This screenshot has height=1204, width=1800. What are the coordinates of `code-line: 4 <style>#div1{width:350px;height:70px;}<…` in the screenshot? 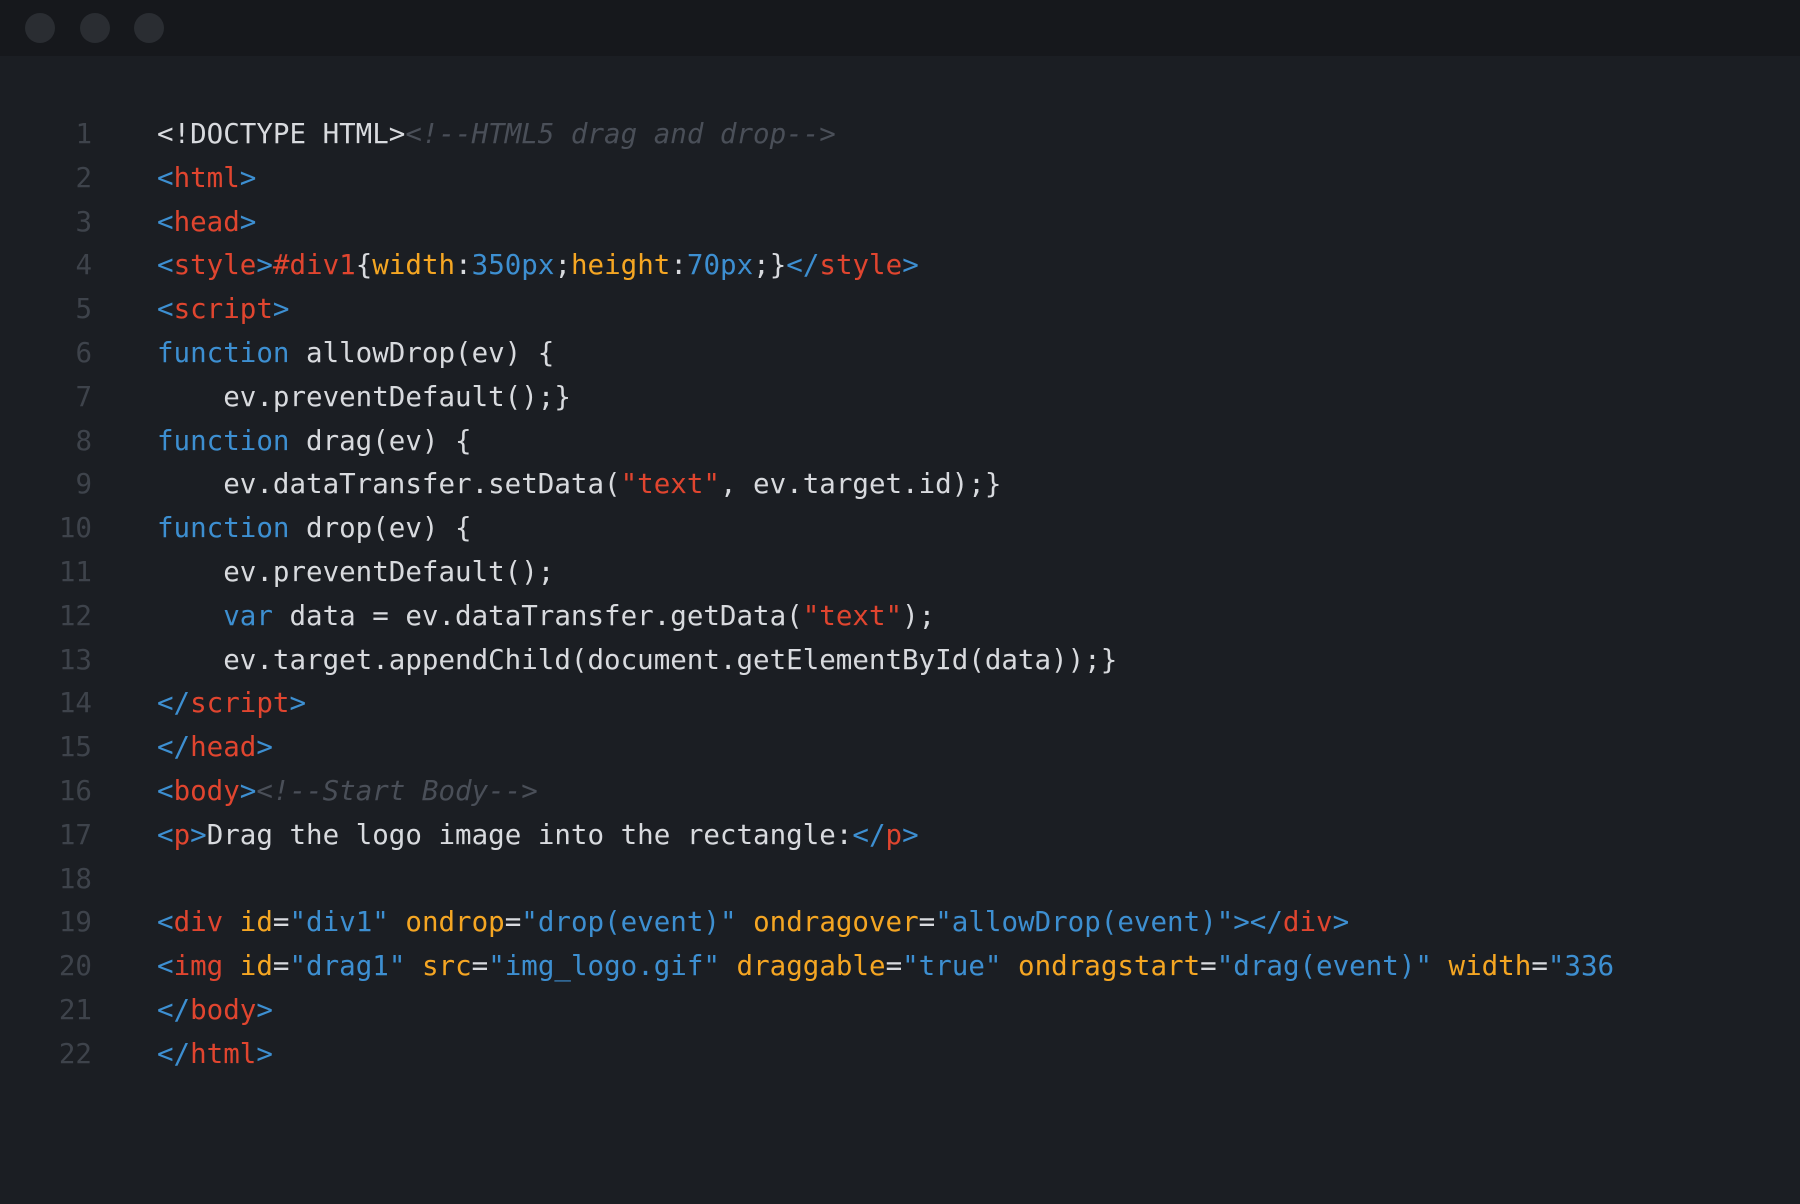 It's located at (900, 266).